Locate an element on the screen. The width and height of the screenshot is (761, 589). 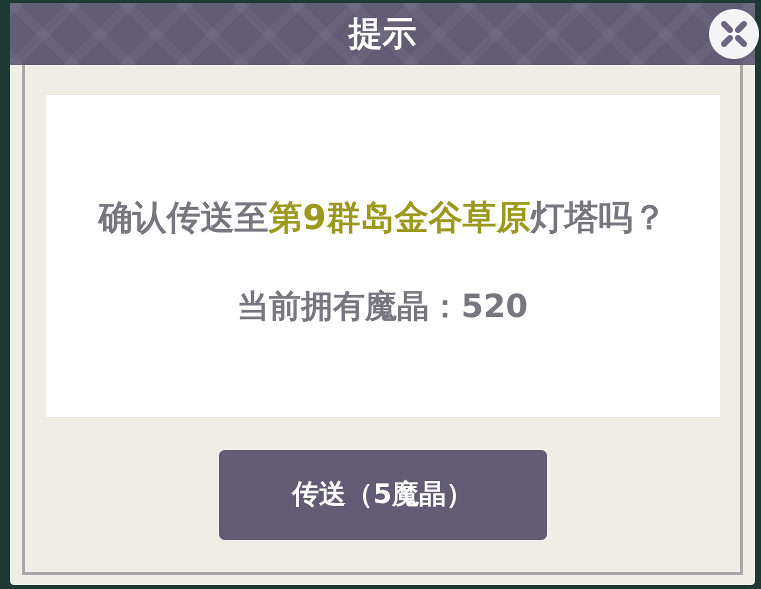
close-icon is located at coordinates (734, 34).